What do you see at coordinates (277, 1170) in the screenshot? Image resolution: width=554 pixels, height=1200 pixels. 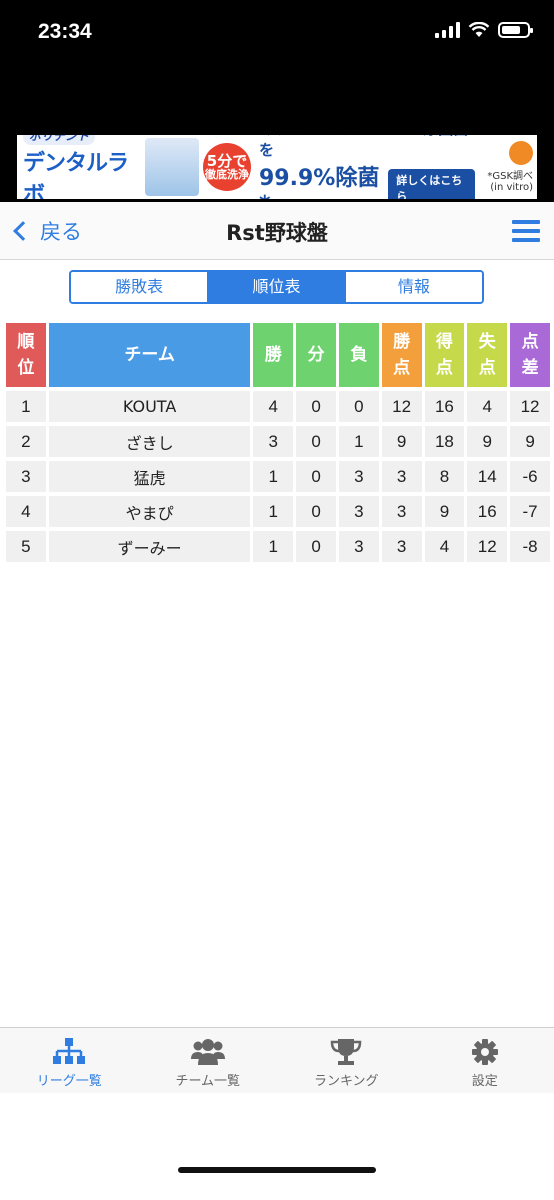 I see `home-indicator` at bounding box center [277, 1170].